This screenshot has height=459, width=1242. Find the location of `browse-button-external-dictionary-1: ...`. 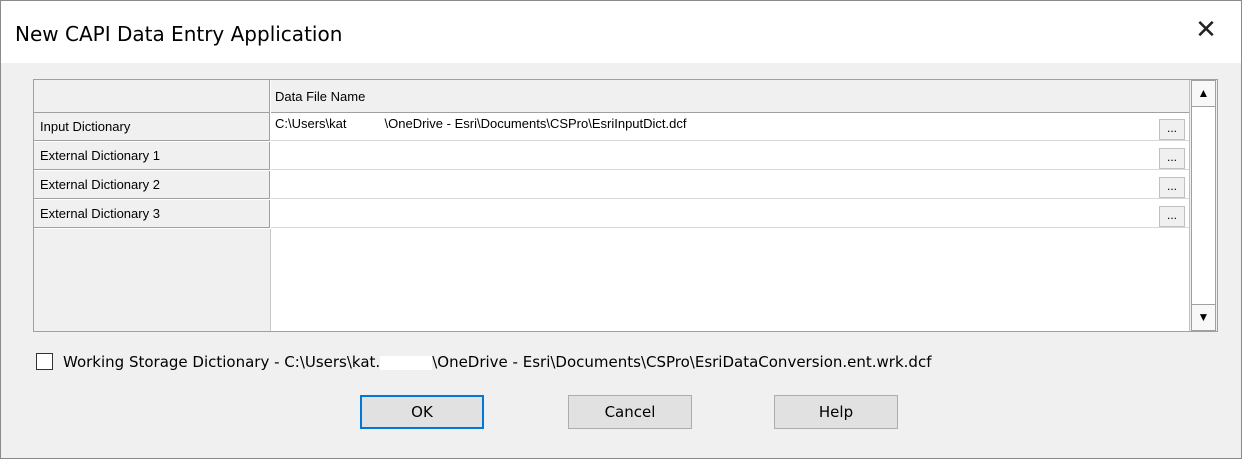

browse-button-external-dictionary-1: ... is located at coordinates (1172, 158).